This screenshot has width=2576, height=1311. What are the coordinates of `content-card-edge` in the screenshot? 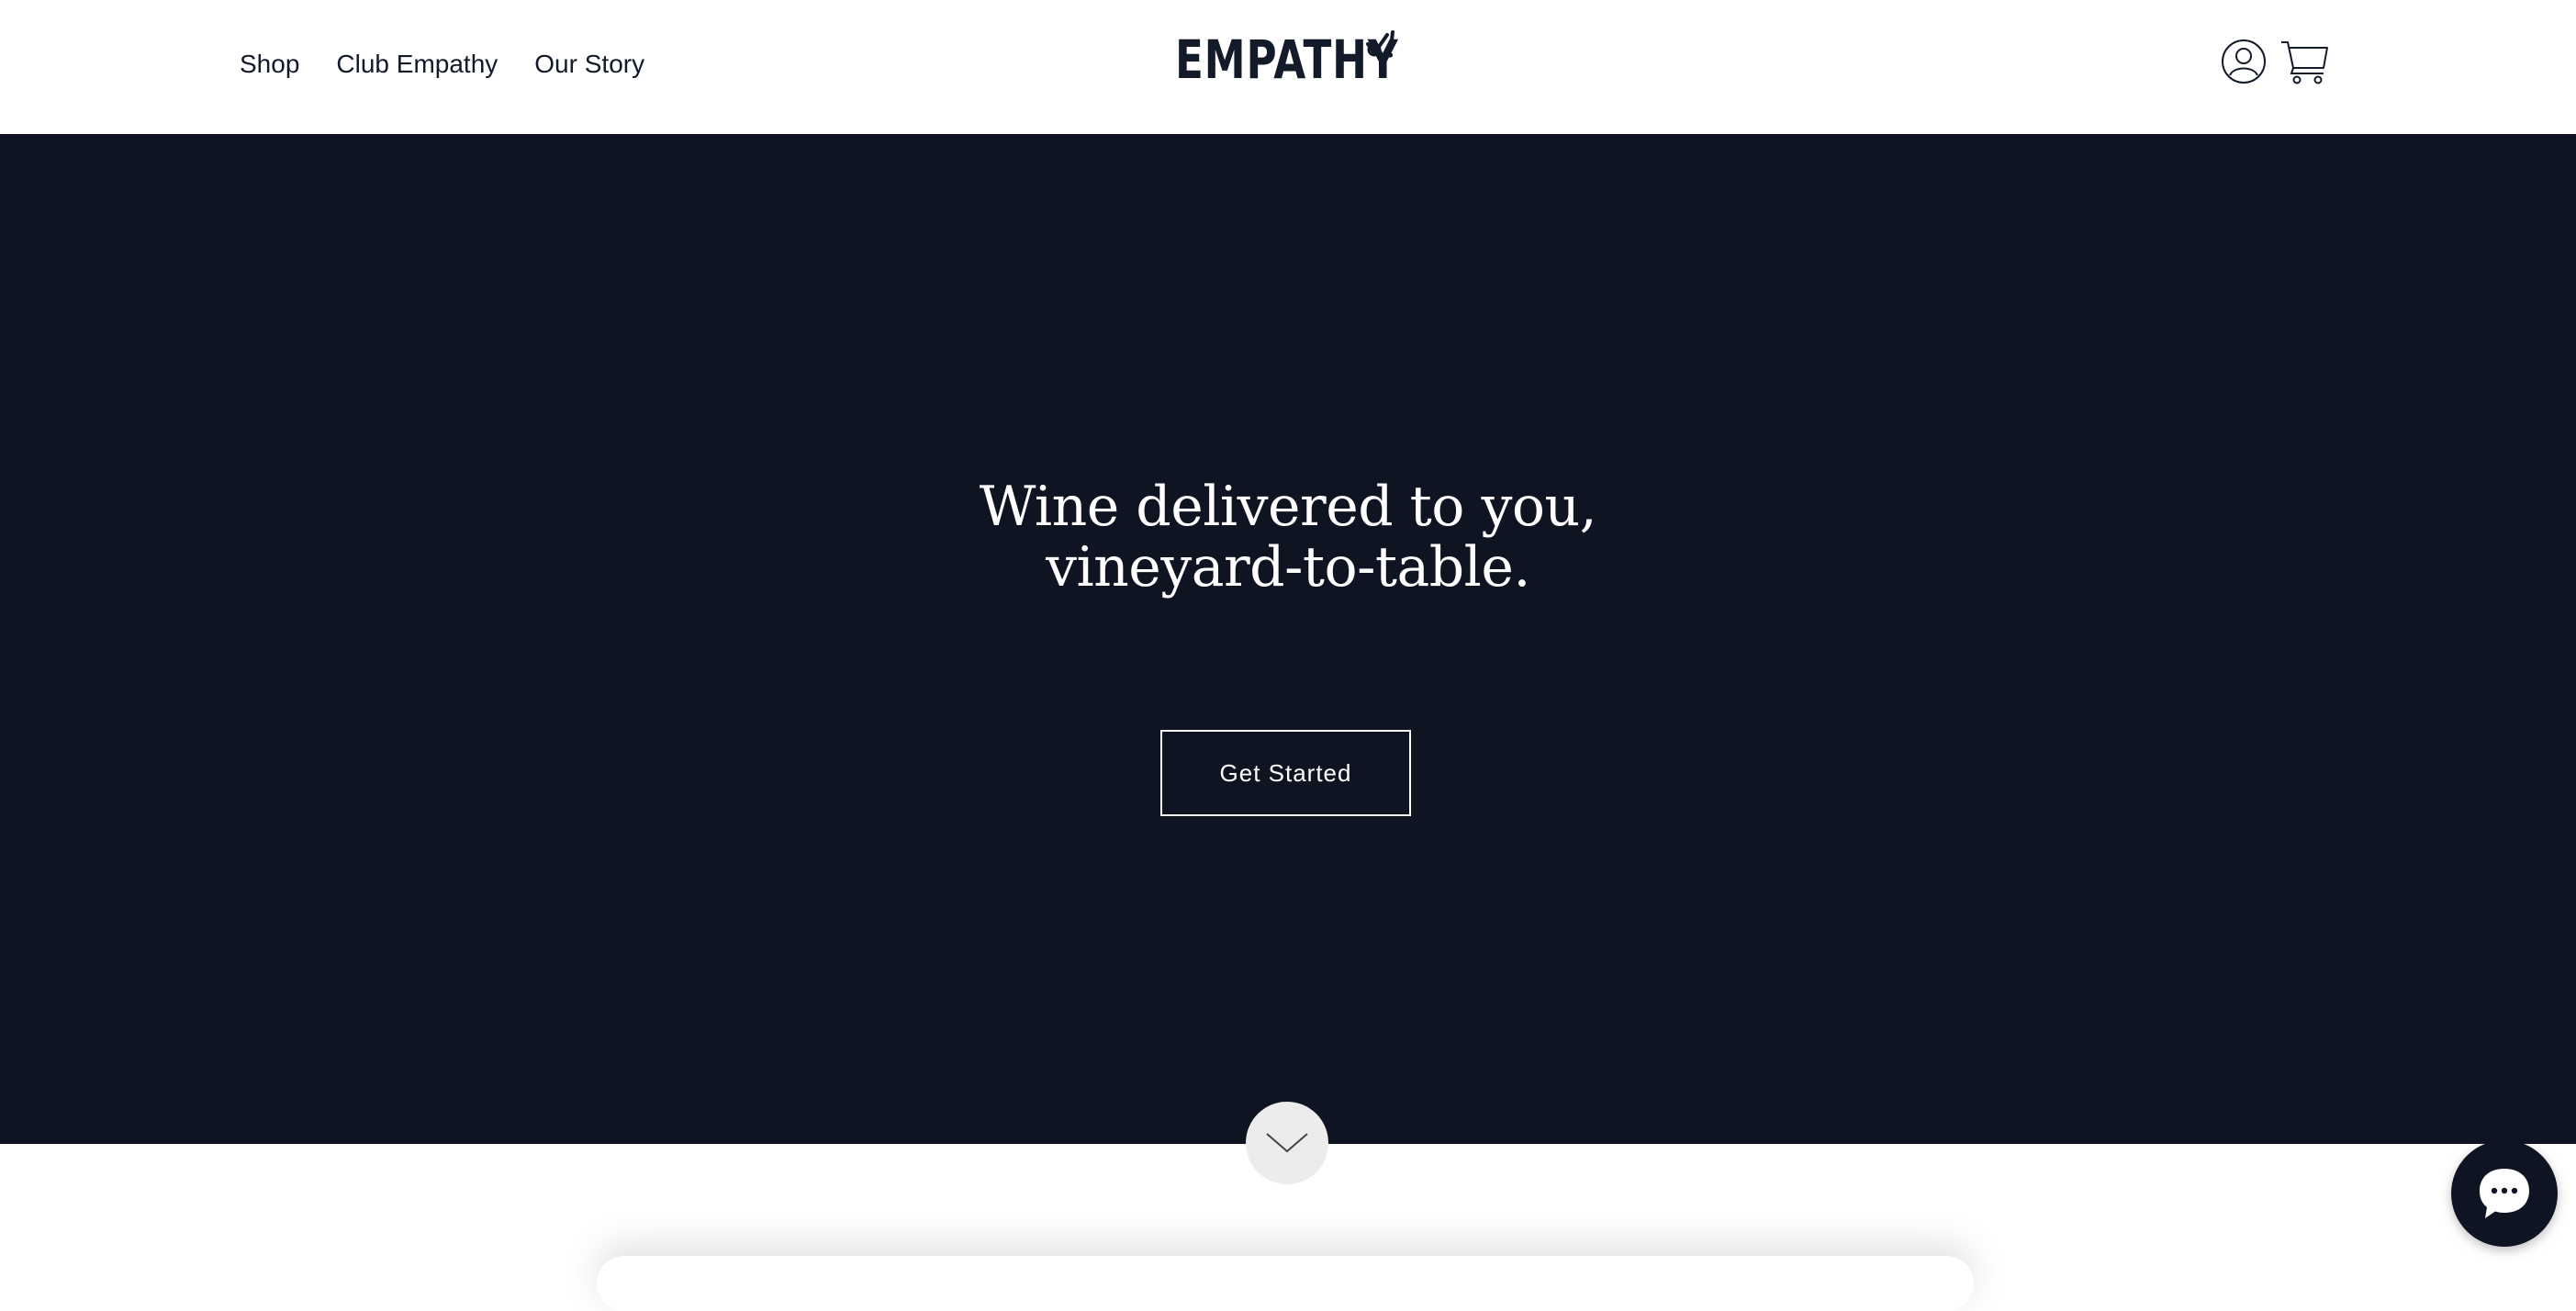 It's located at (1285, 1283).